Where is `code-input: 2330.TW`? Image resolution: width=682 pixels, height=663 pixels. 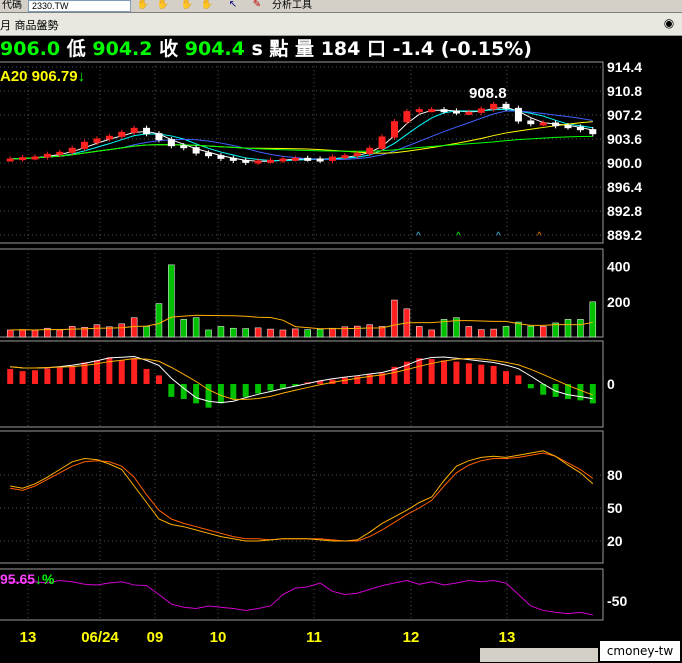
code-input: 2330.TW is located at coordinates (79, 6).